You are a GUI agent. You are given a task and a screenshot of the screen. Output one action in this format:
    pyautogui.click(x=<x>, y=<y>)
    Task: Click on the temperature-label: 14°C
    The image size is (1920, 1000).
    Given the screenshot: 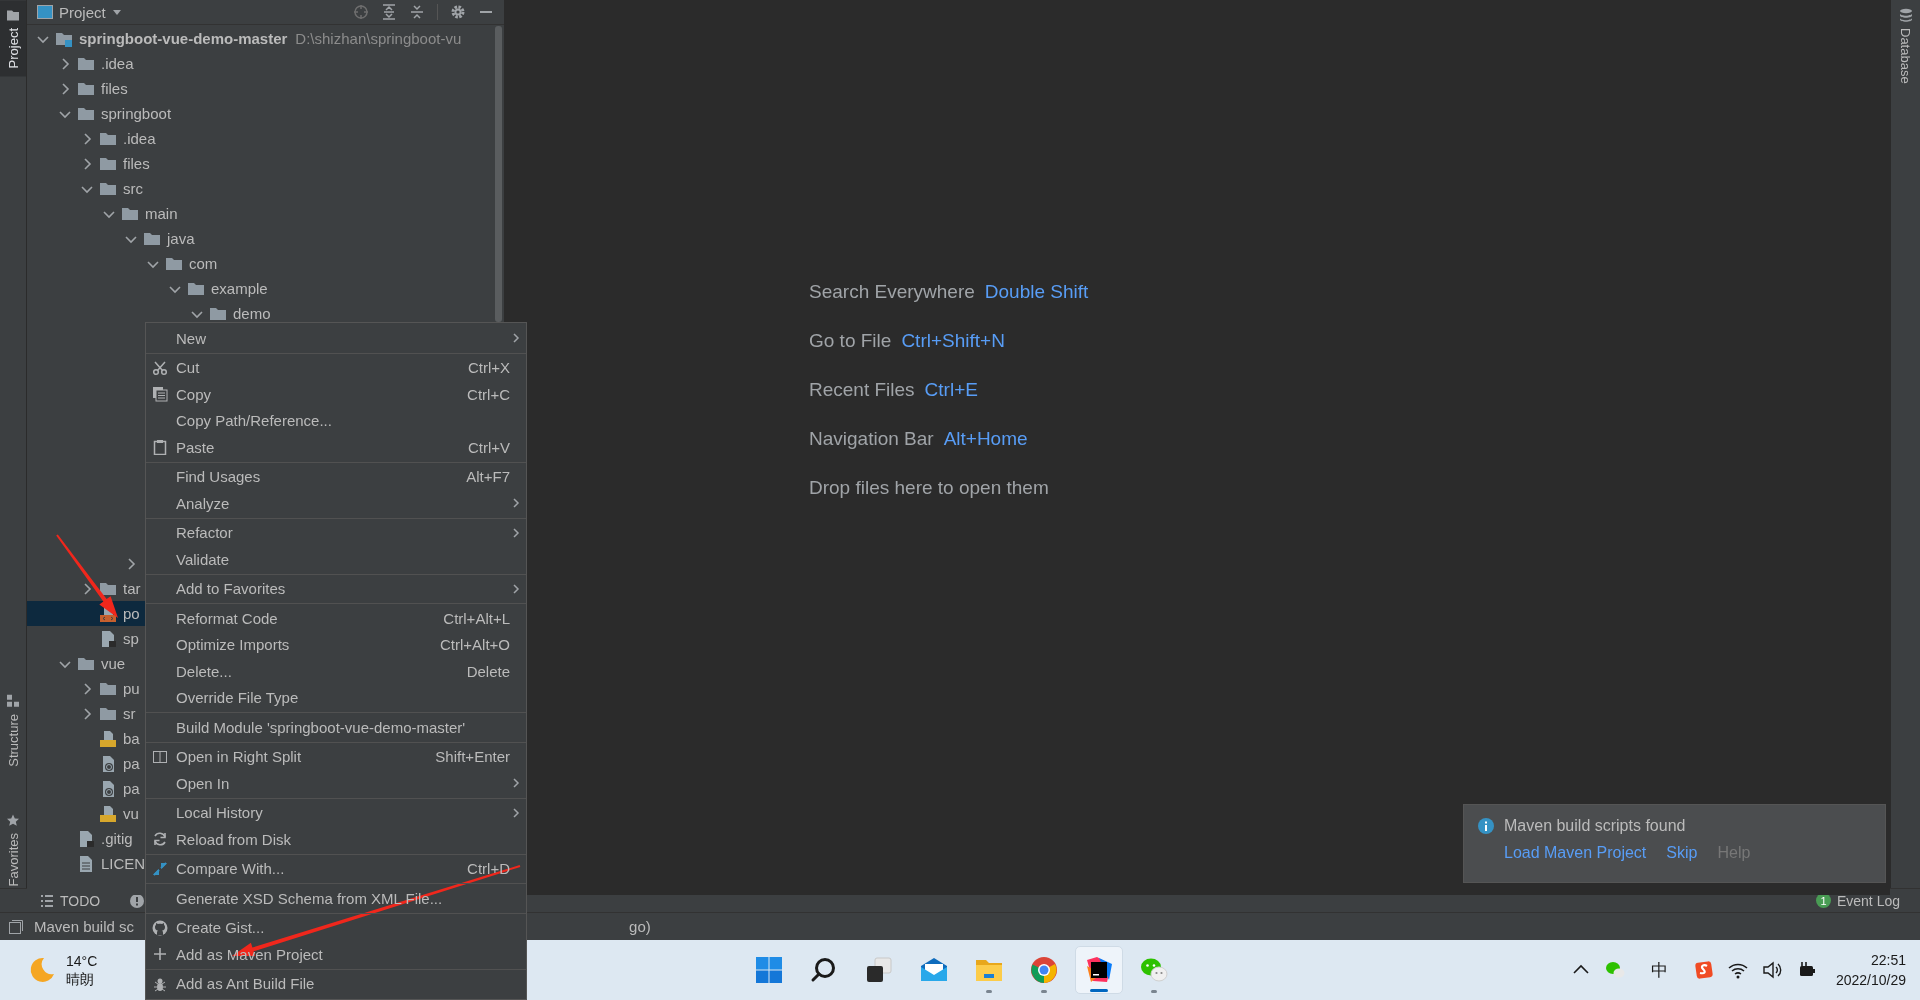 What is the action you would take?
    pyautogui.click(x=82, y=961)
    